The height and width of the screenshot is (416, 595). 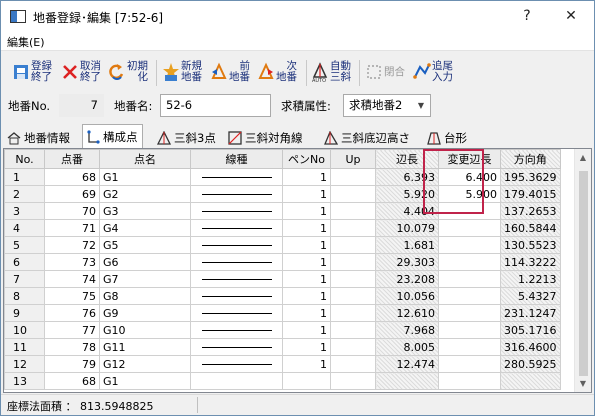 I want to click on merge-button: 閉合, so click(x=385, y=72).